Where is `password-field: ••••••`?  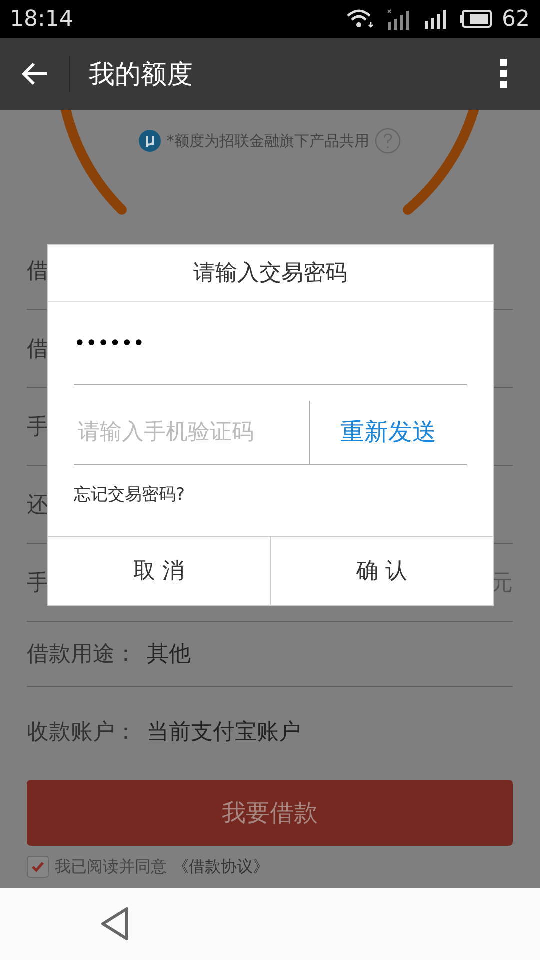
password-field: •••••• is located at coordinates (270, 343).